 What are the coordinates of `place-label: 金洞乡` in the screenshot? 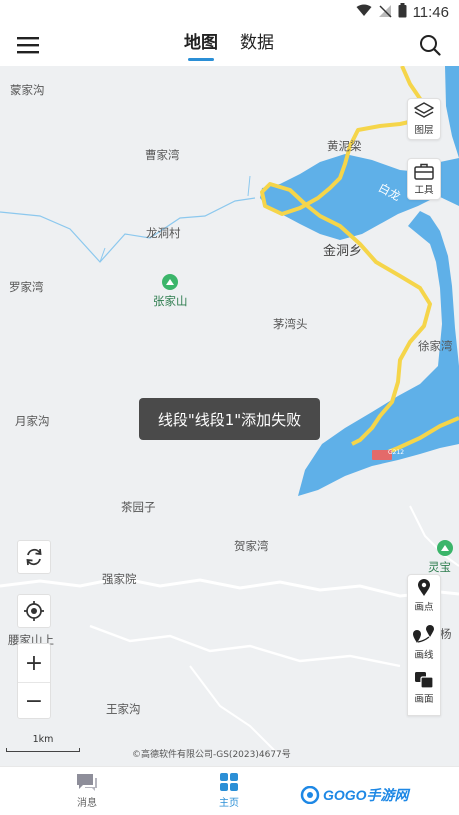 It's located at (343, 251).